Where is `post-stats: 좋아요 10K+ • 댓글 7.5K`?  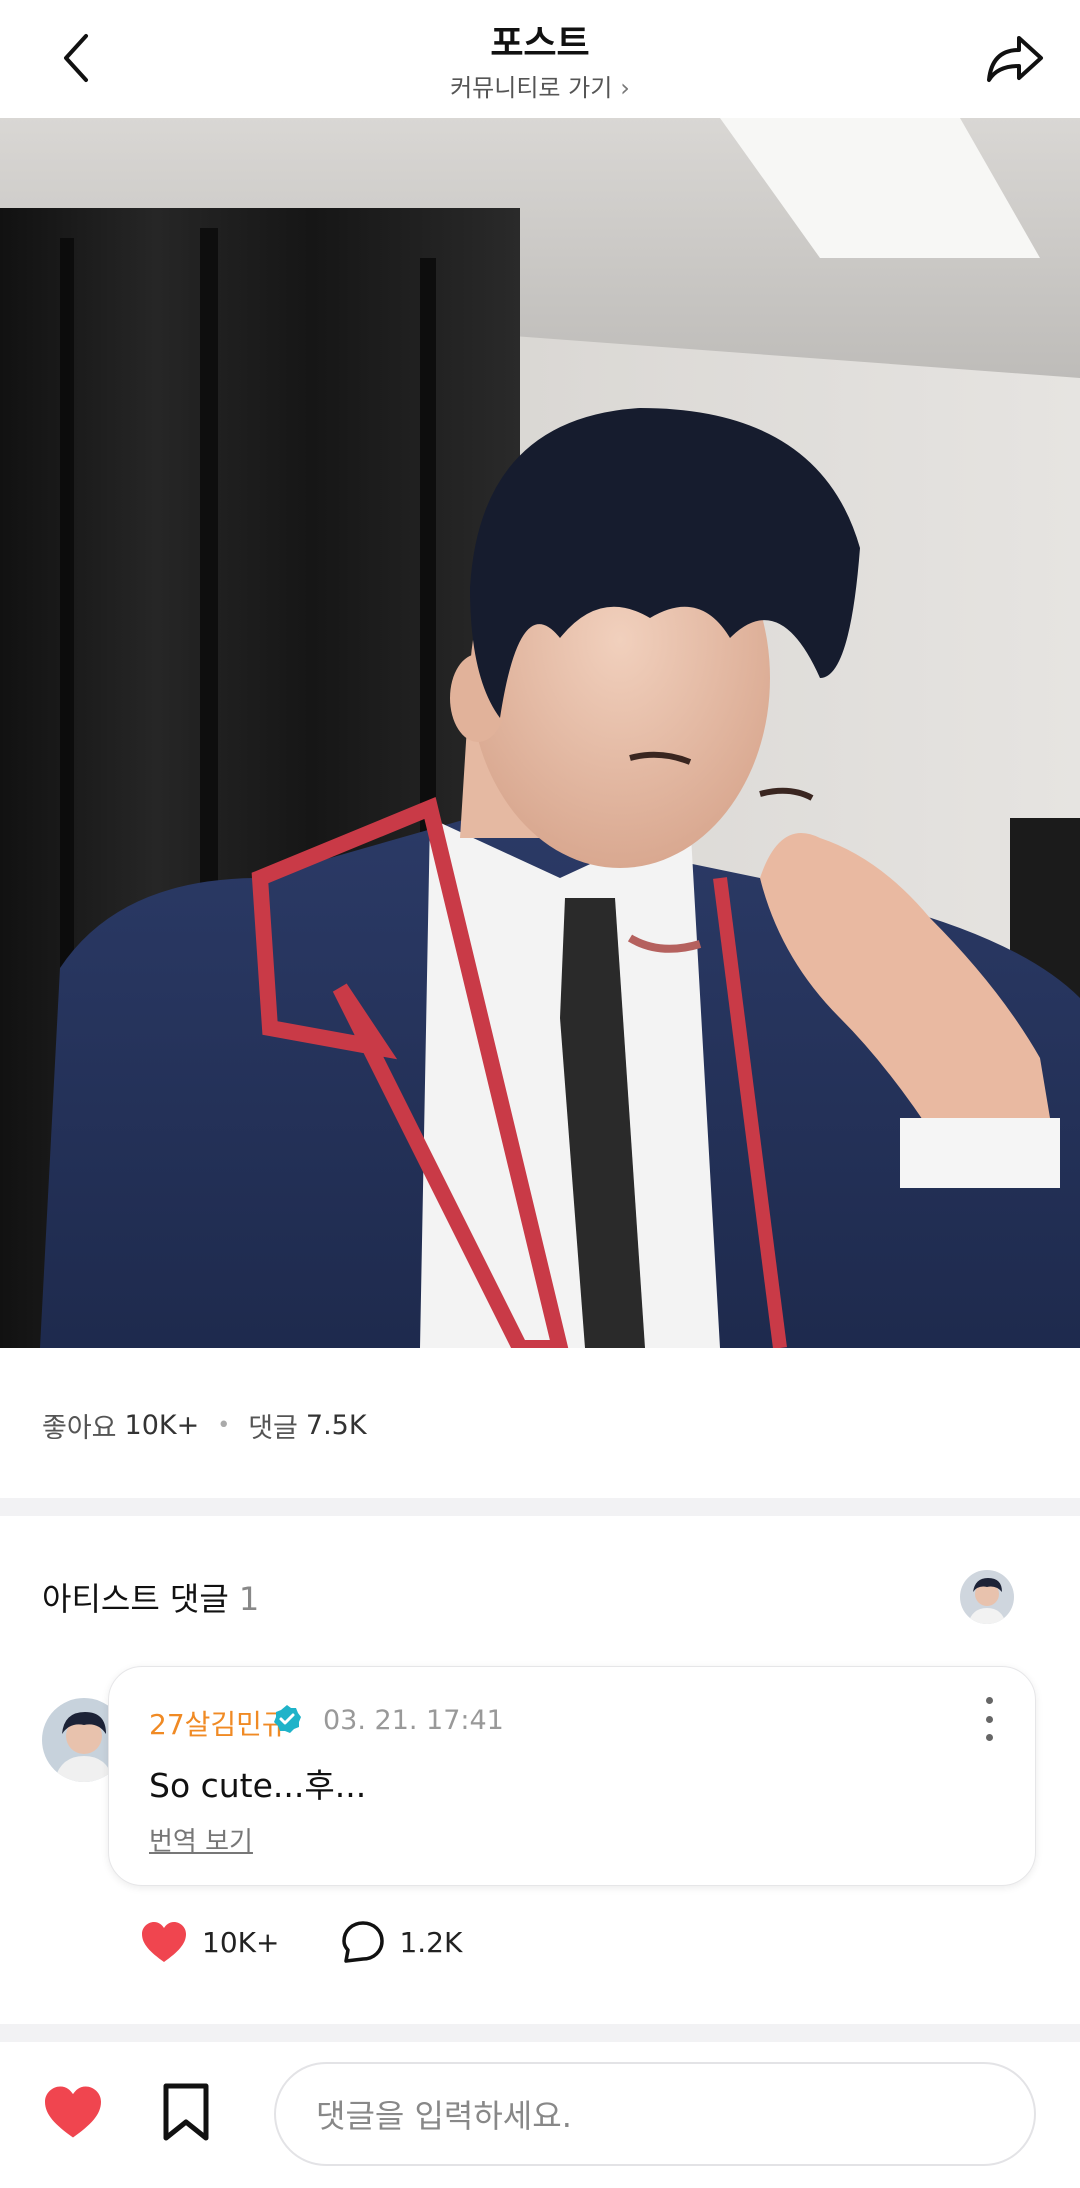 post-stats: 좋아요 10K+ • 댓글 7.5K is located at coordinates (204, 1425).